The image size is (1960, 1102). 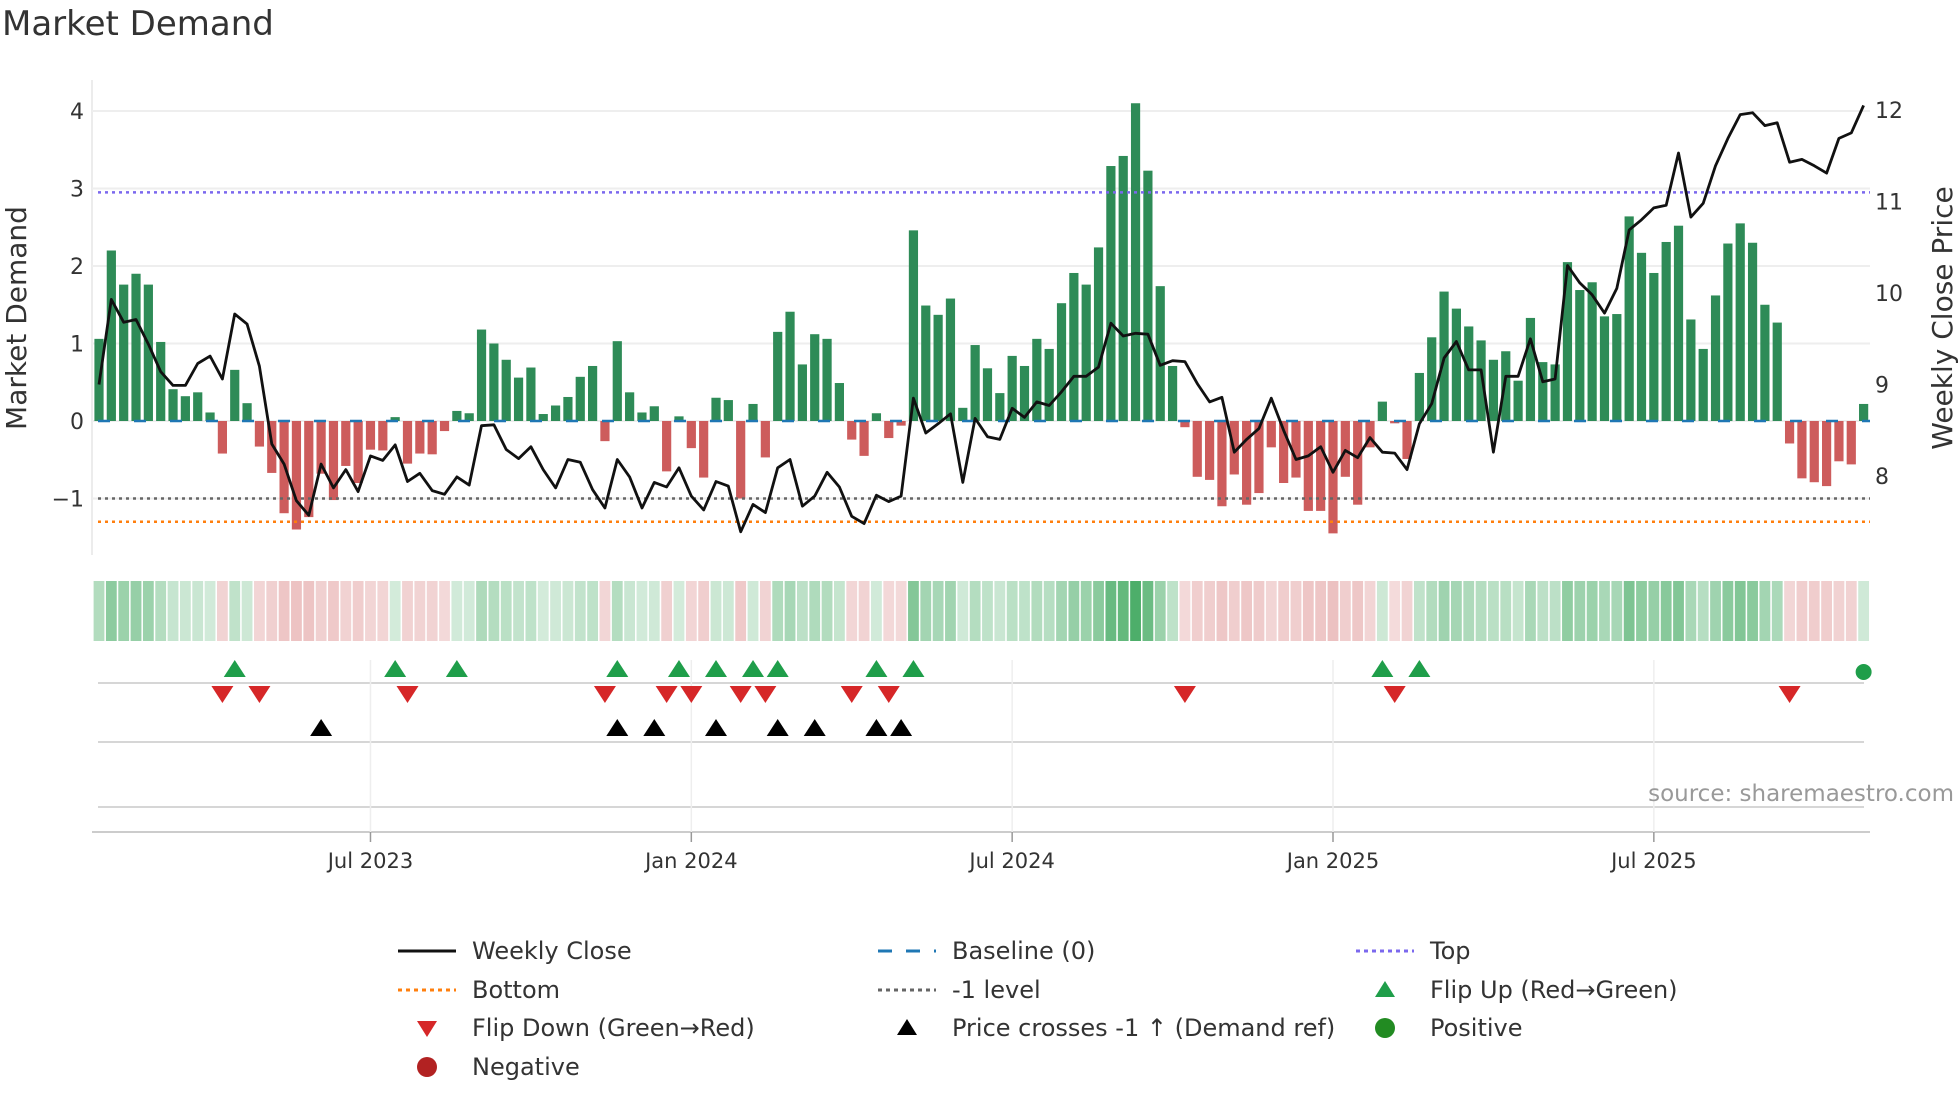 What do you see at coordinates (68, 500) in the screenshot?
I see `y-tick-label: −1` at bounding box center [68, 500].